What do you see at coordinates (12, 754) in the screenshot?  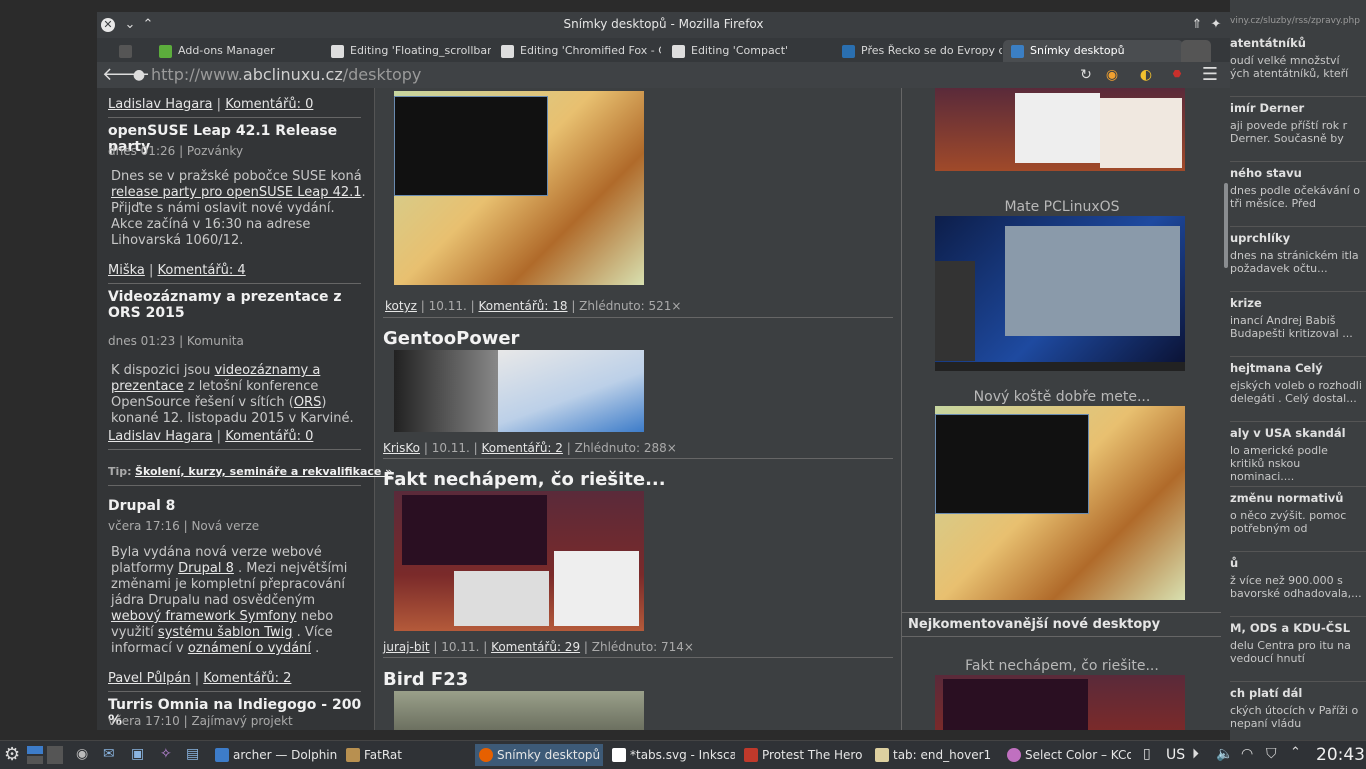 I see `kde-menu-icon: ⚙` at bounding box center [12, 754].